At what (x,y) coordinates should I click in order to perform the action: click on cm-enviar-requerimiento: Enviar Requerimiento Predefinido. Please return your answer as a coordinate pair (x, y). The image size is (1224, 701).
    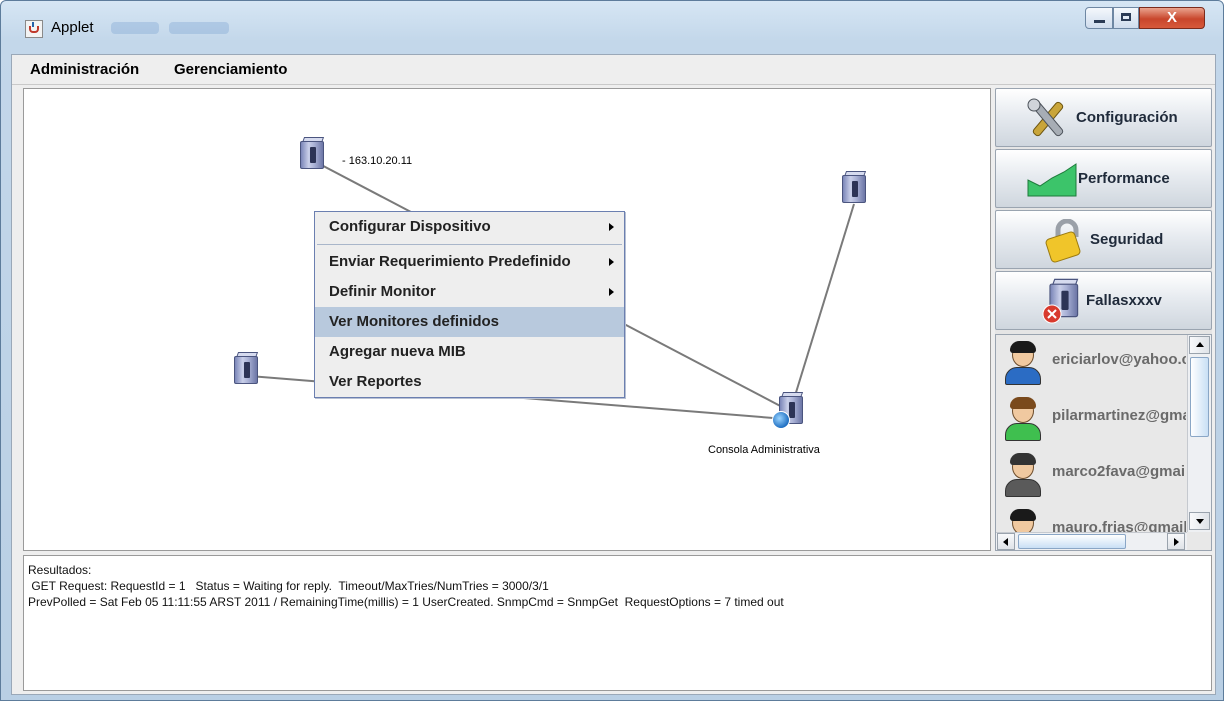
    Looking at the image, I should click on (469, 262).